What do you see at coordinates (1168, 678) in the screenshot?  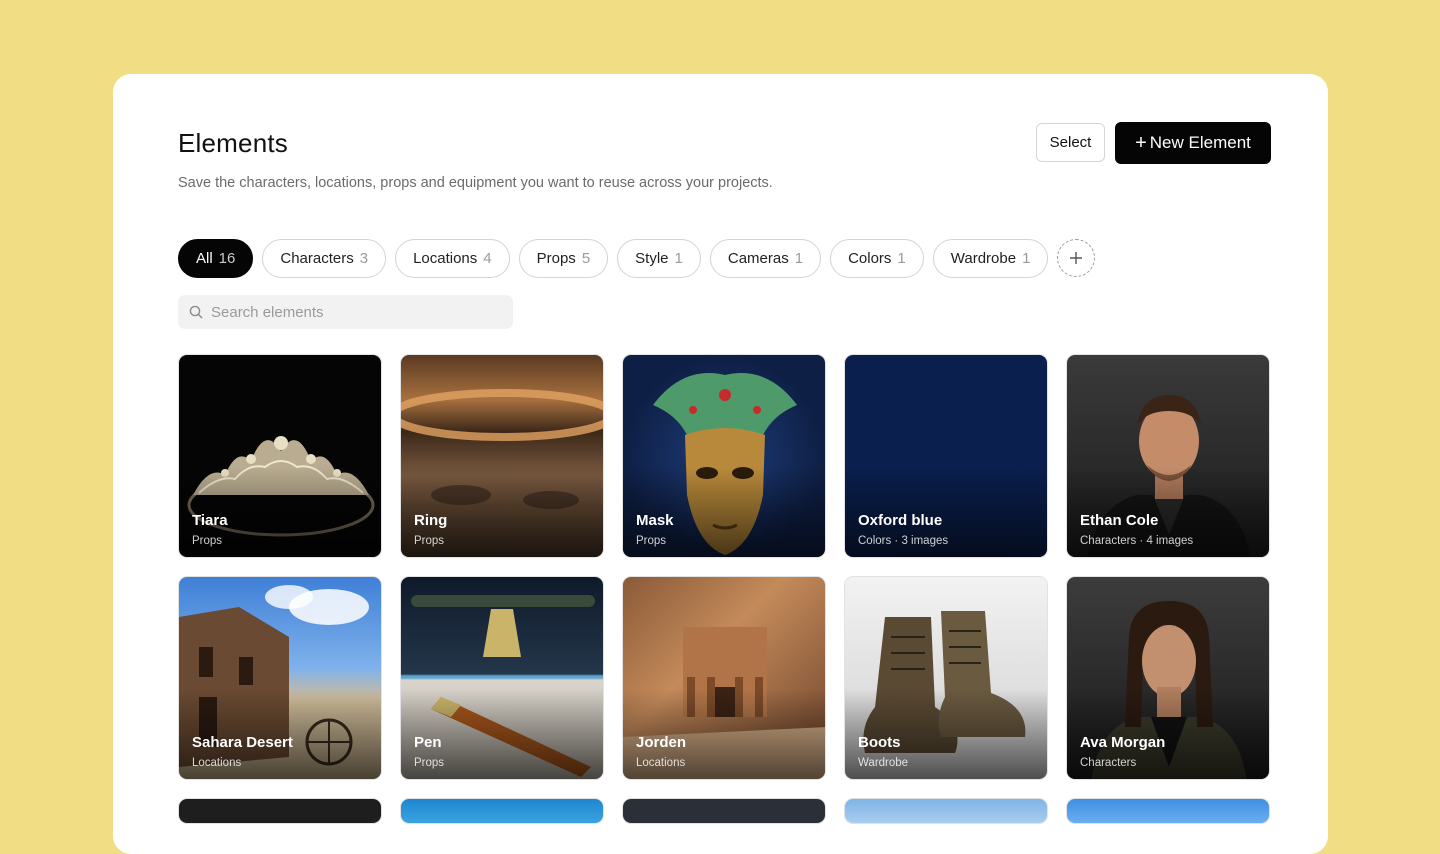 I see `element-card-ava-morgan: Ava Morgan Characters` at bounding box center [1168, 678].